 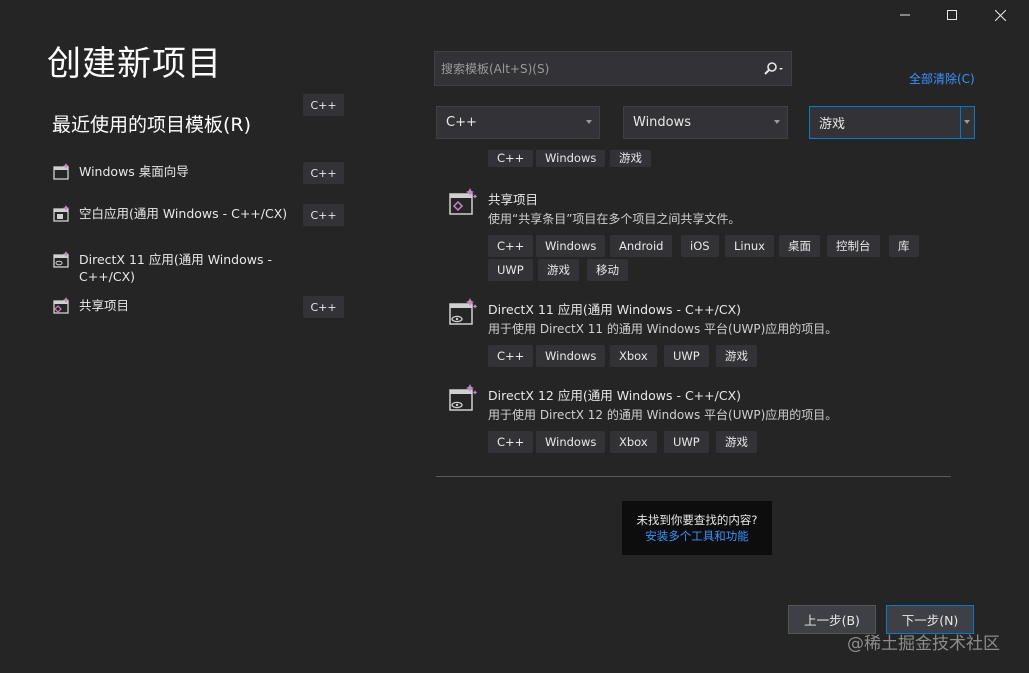 I want to click on page-title: 创建新项目, so click(x=134, y=64).